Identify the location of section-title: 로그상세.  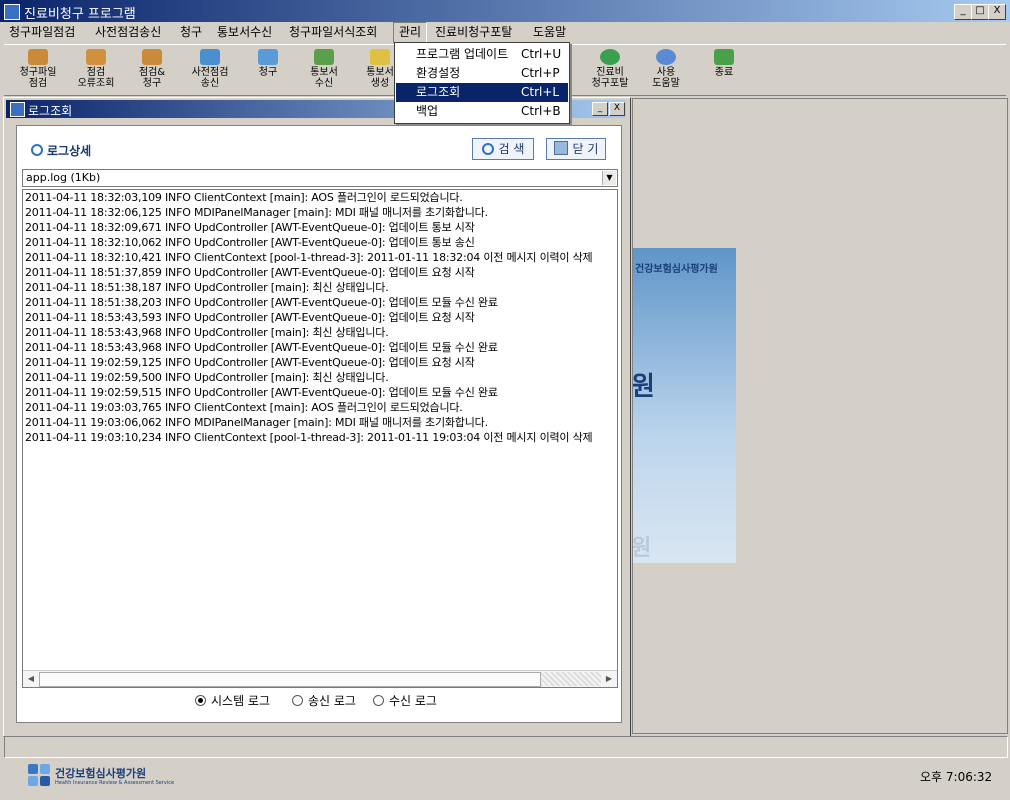
(61, 150).